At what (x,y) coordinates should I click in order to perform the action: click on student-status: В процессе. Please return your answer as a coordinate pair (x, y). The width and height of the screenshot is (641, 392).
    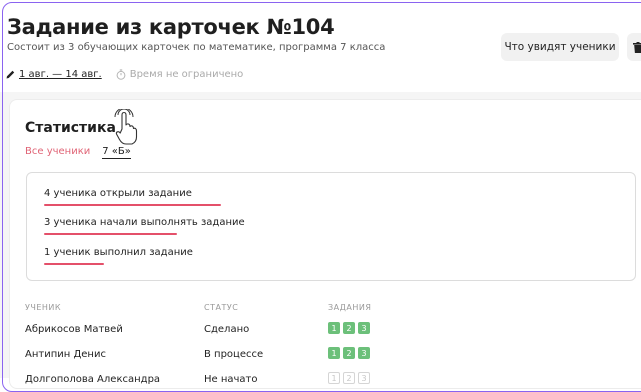
    Looking at the image, I should click on (234, 354).